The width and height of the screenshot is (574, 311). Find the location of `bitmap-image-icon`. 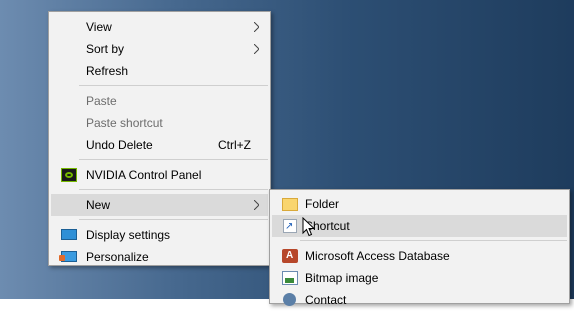

bitmap-image-icon is located at coordinates (290, 278).